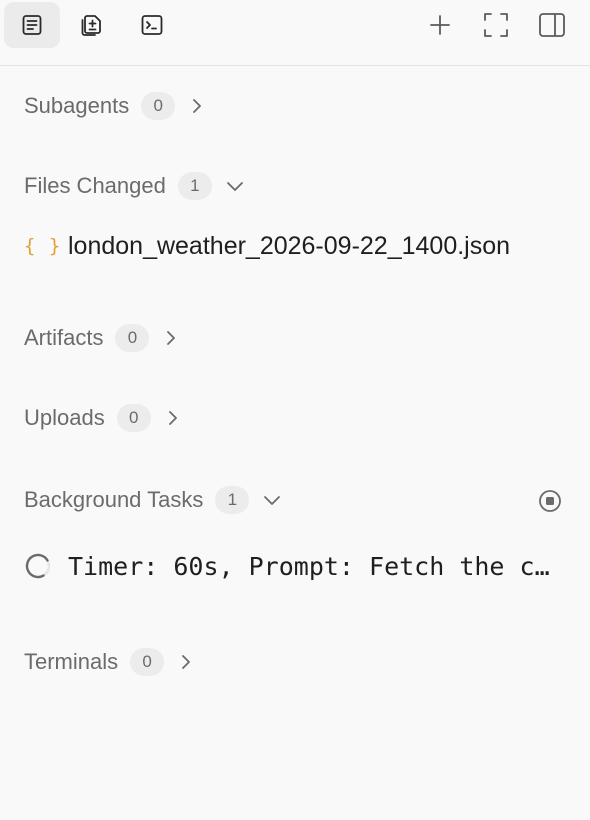 The height and width of the screenshot is (820, 590). I want to click on plus-icon, so click(440, 25).